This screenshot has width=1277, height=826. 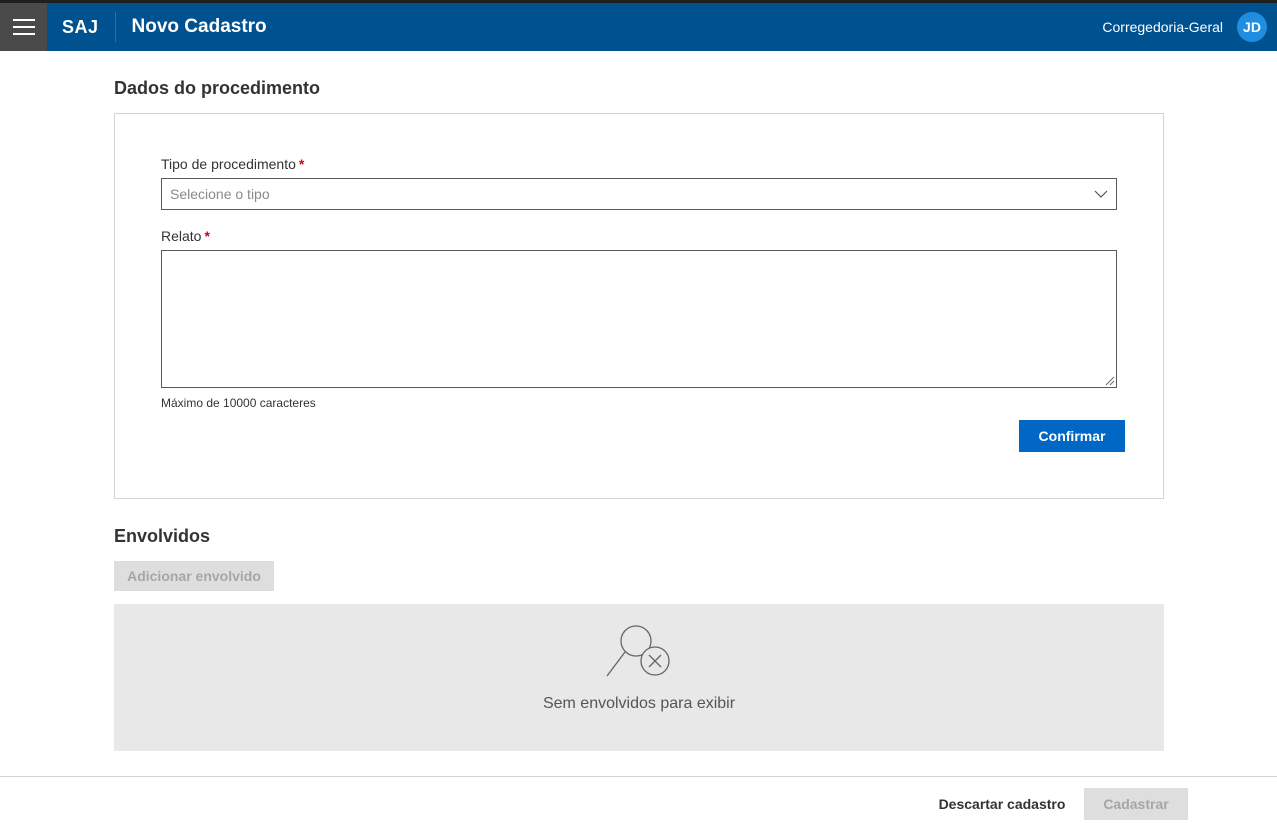 What do you see at coordinates (639, 319) in the screenshot?
I see `relato-textarea` at bounding box center [639, 319].